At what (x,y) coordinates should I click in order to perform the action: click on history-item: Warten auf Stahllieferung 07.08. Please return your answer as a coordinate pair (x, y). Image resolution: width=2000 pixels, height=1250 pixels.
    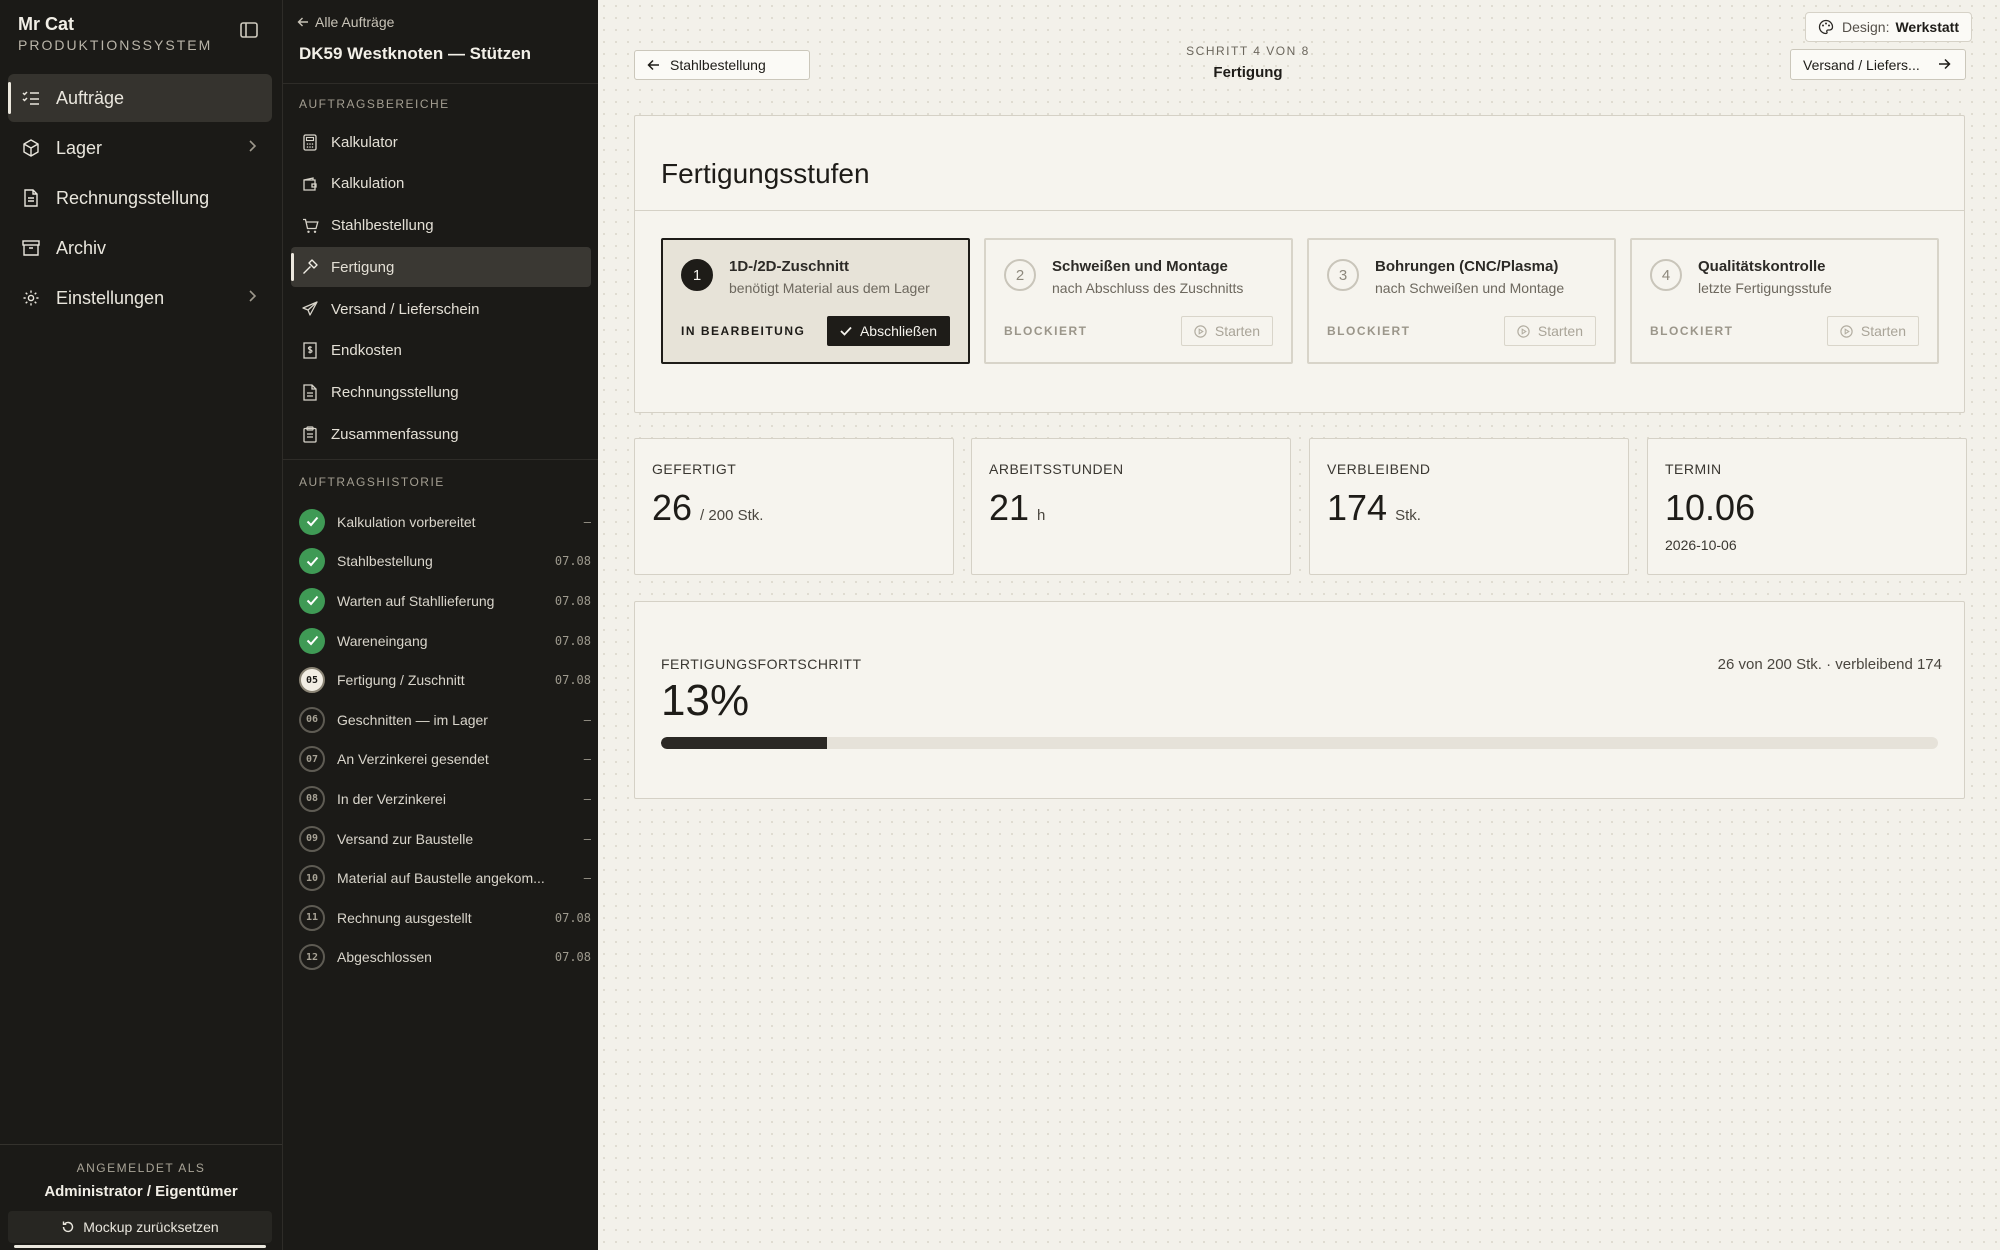
    Looking at the image, I should click on (445, 601).